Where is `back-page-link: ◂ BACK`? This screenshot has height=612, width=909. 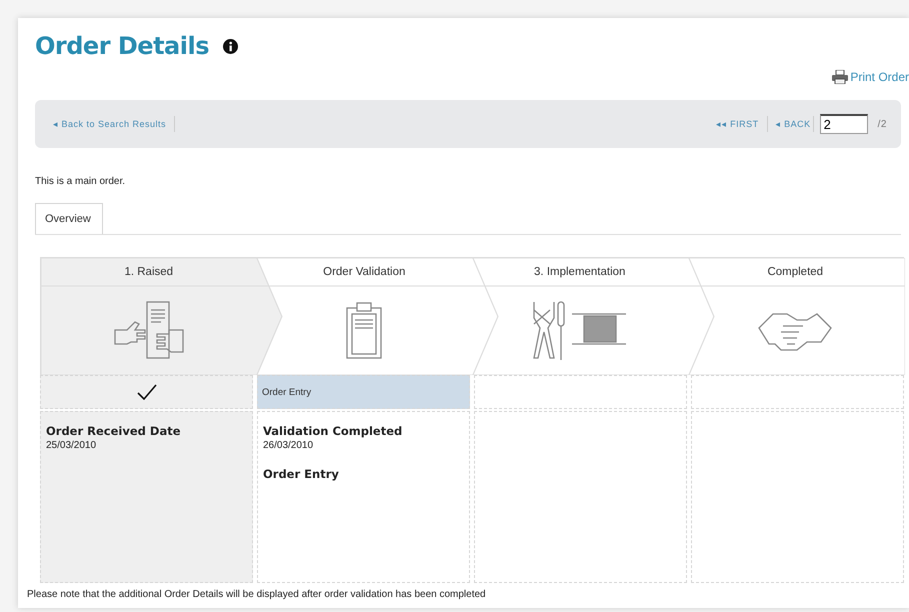 back-page-link: ◂ BACK is located at coordinates (793, 124).